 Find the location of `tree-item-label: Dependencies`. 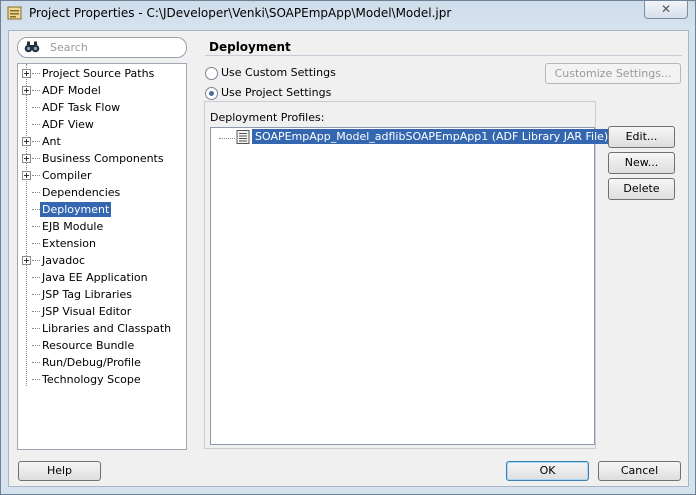

tree-item-label: Dependencies is located at coordinates (81, 192).